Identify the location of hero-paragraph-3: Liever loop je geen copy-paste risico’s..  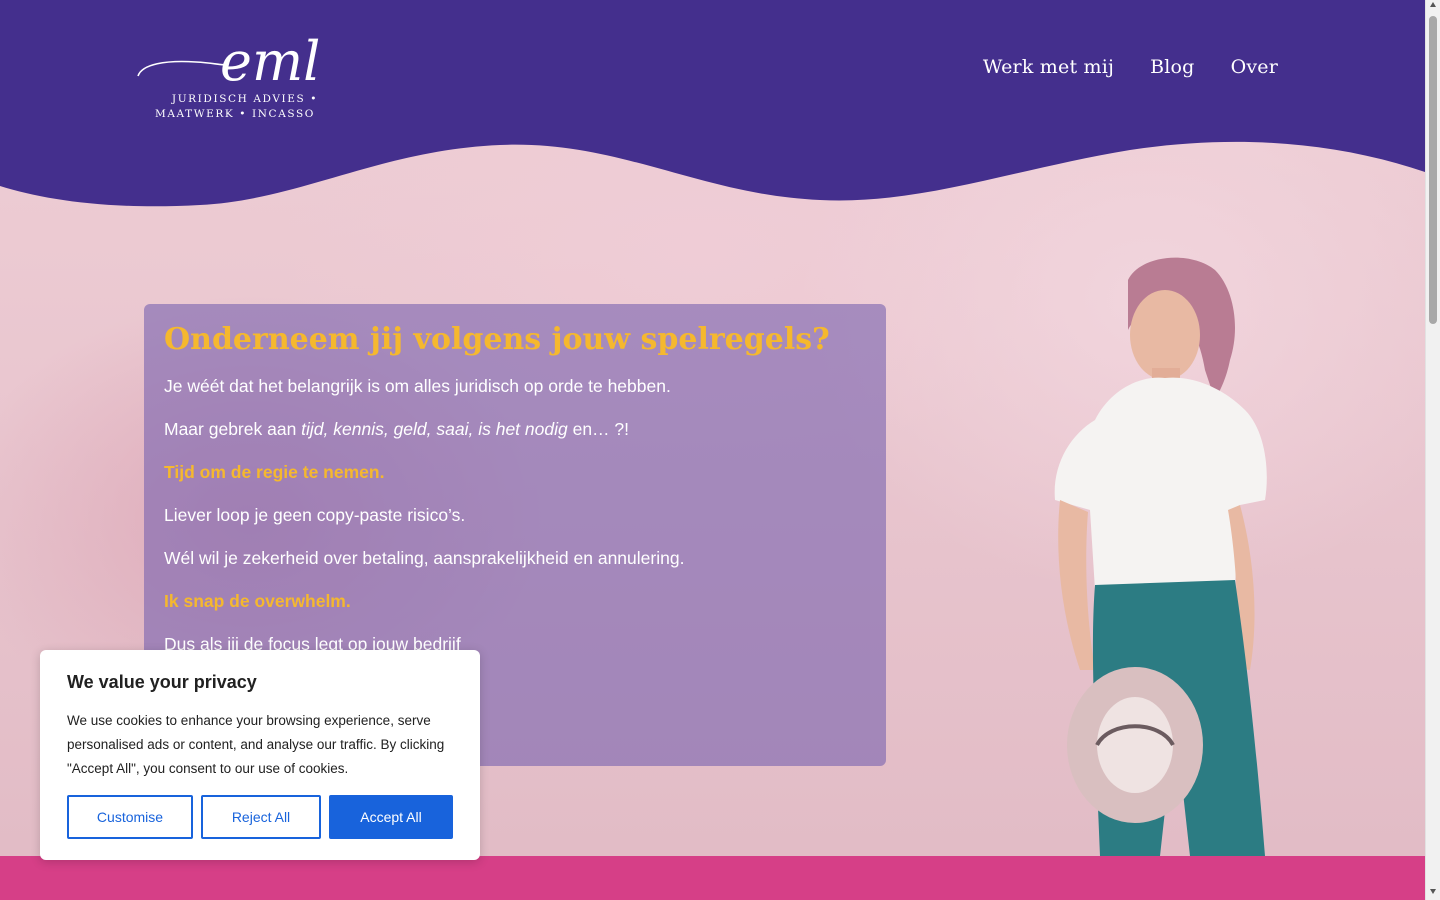
(315, 515).